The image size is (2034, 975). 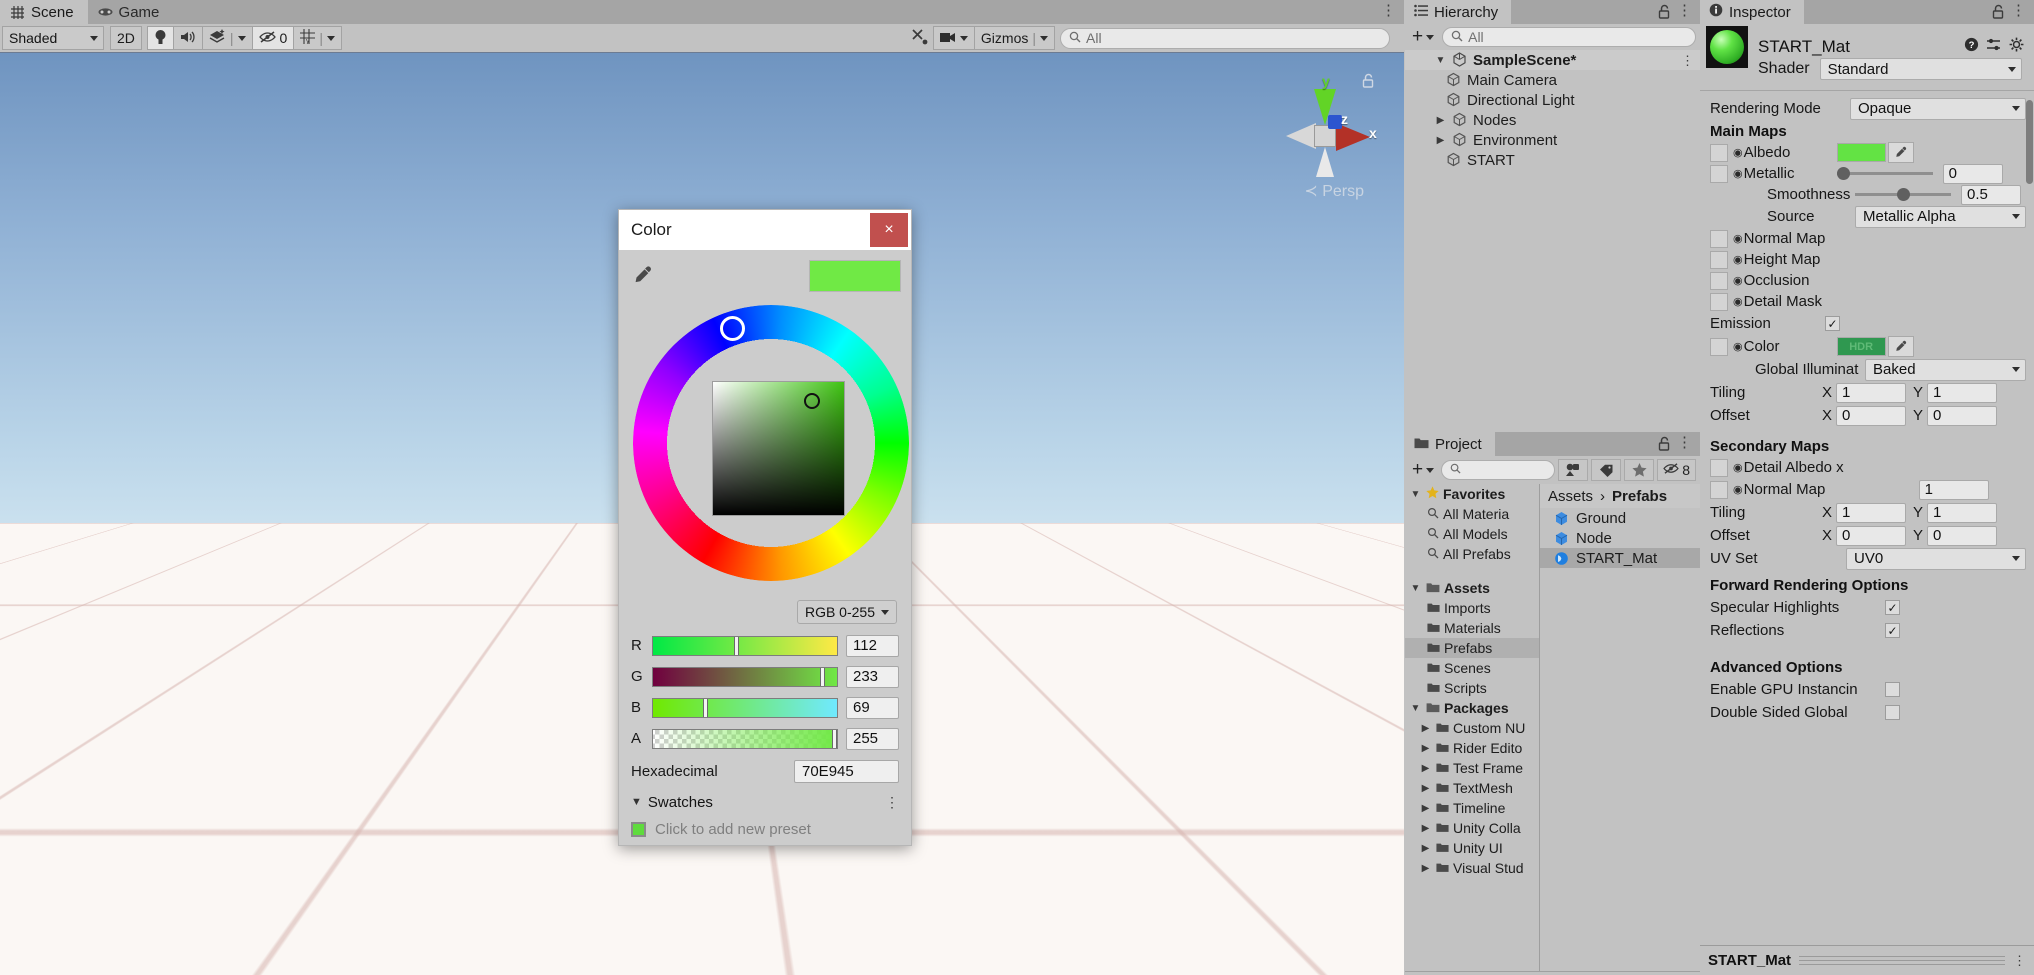 What do you see at coordinates (705, 707) in the screenshot?
I see `channel-thumb-b` at bounding box center [705, 707].